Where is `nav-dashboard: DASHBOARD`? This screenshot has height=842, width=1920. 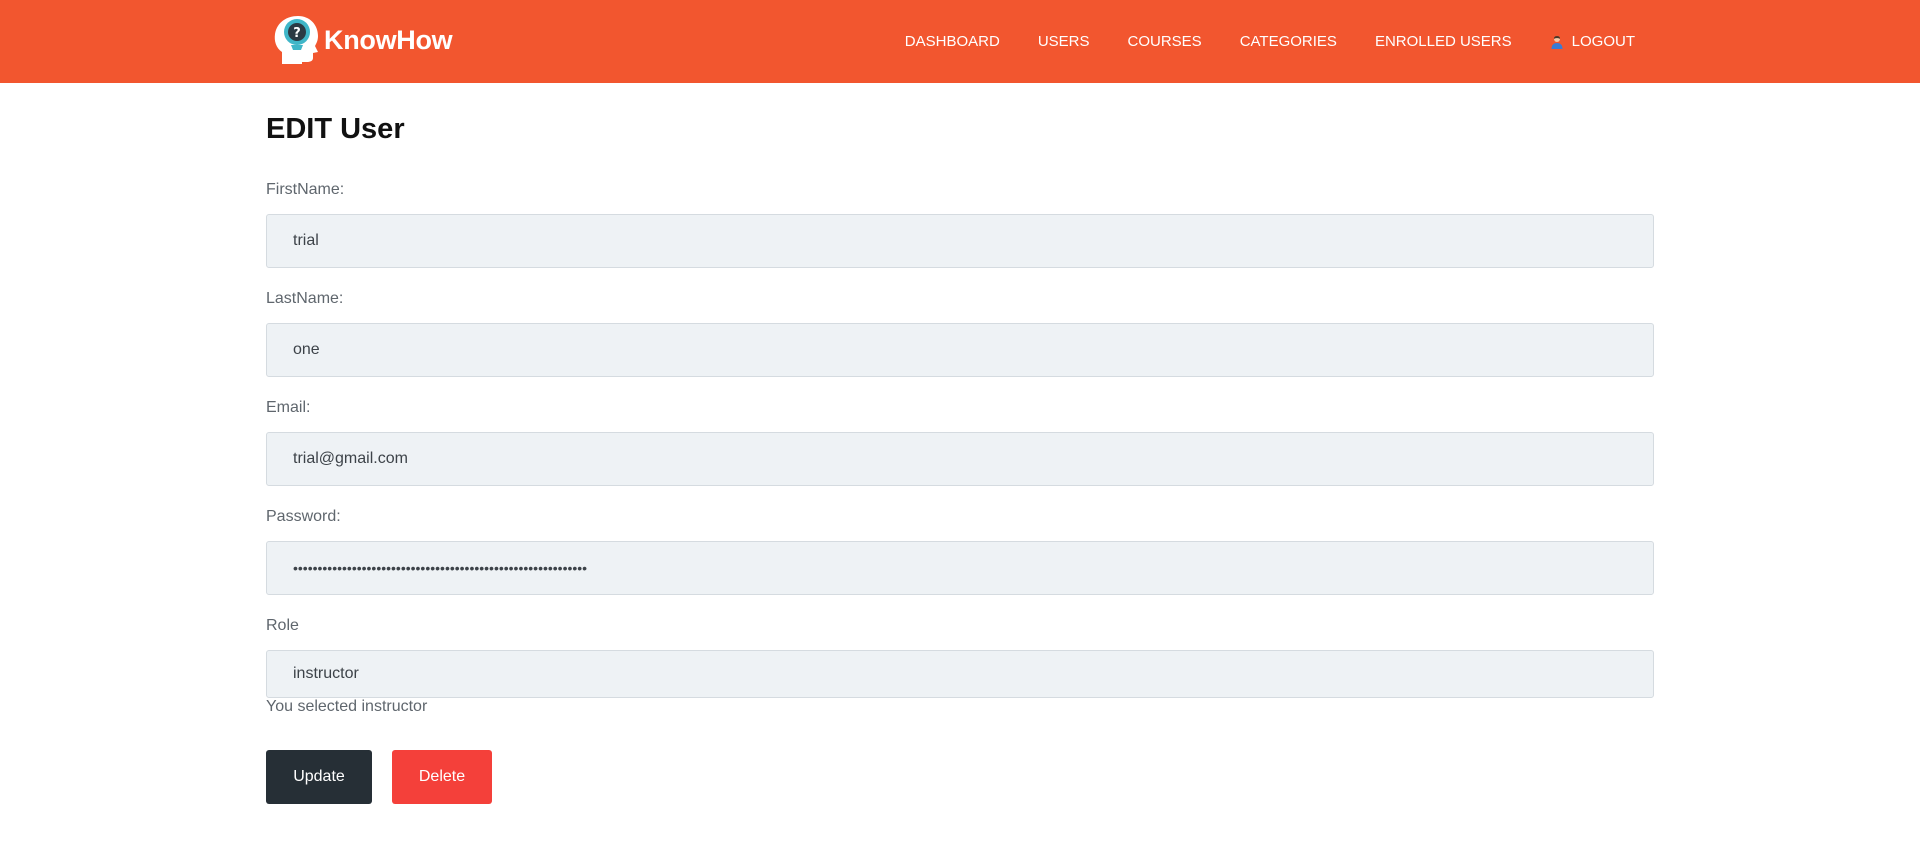 nav-dashboard: DASHBOARD is located at coordinates (952, 41).